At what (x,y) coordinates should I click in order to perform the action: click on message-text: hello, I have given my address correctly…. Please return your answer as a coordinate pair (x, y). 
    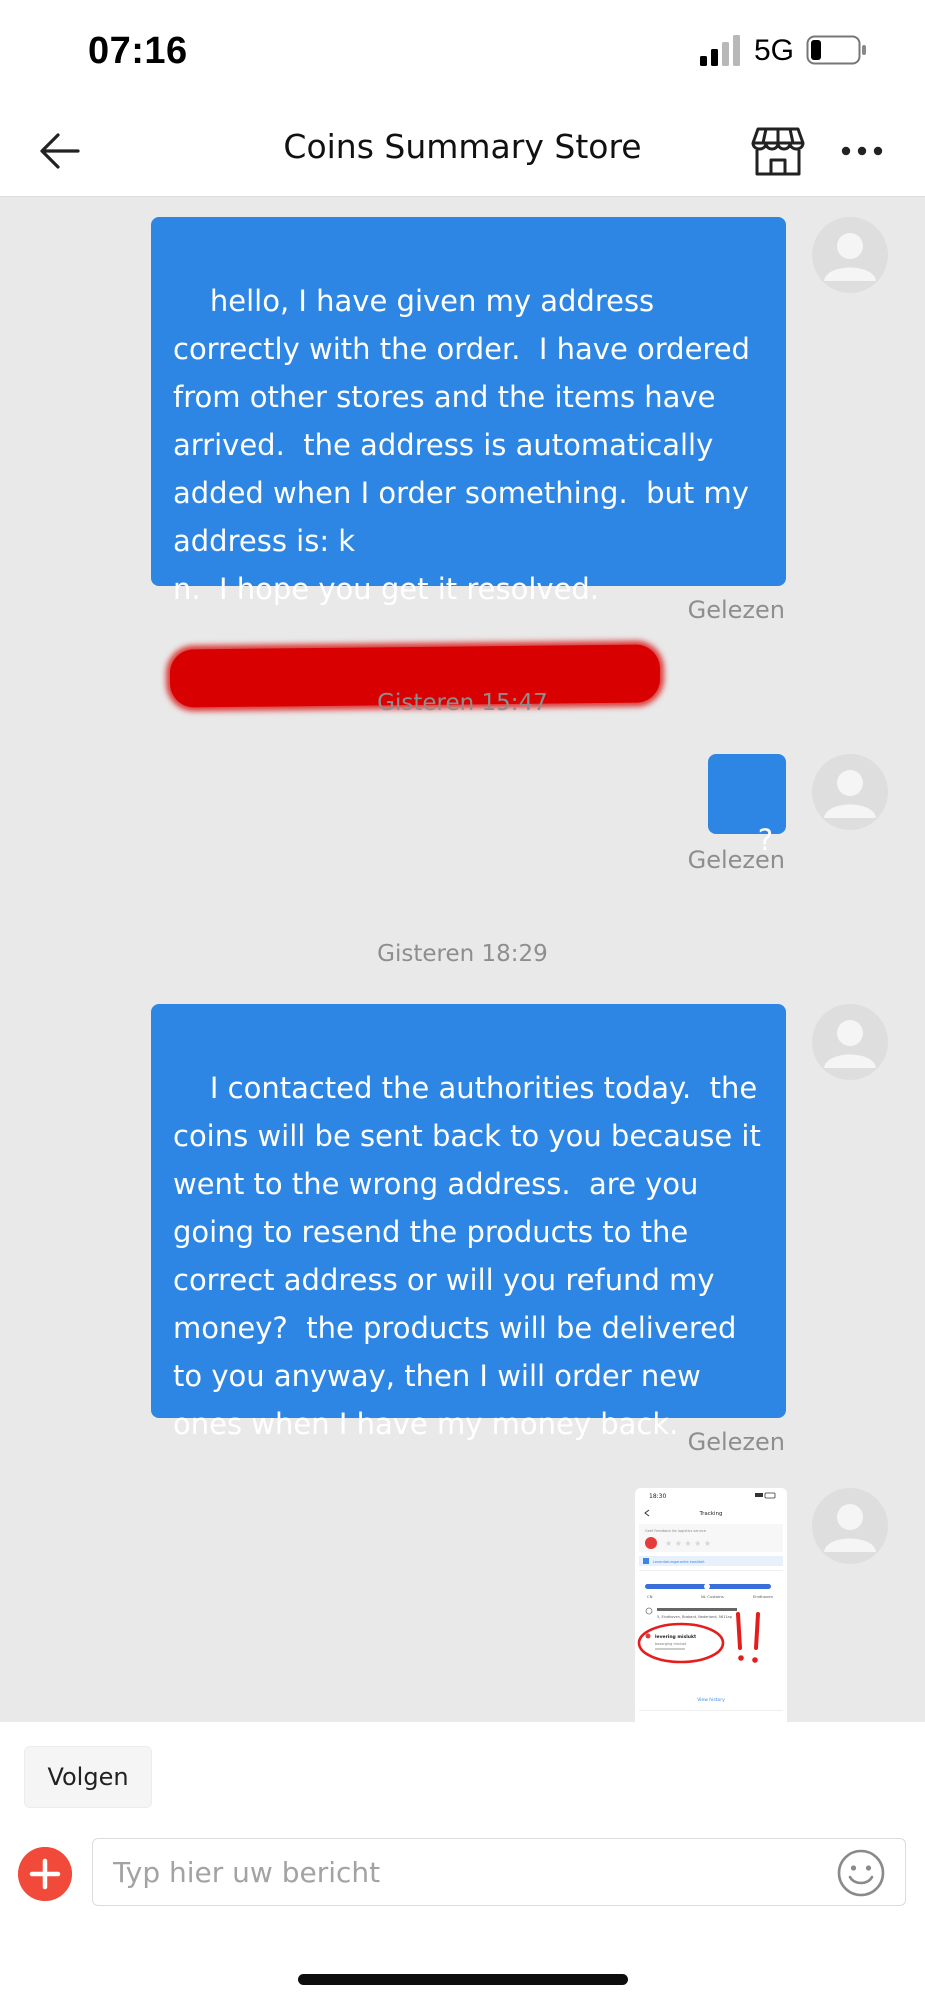
    Looking at the image, I should click on (466, 445).